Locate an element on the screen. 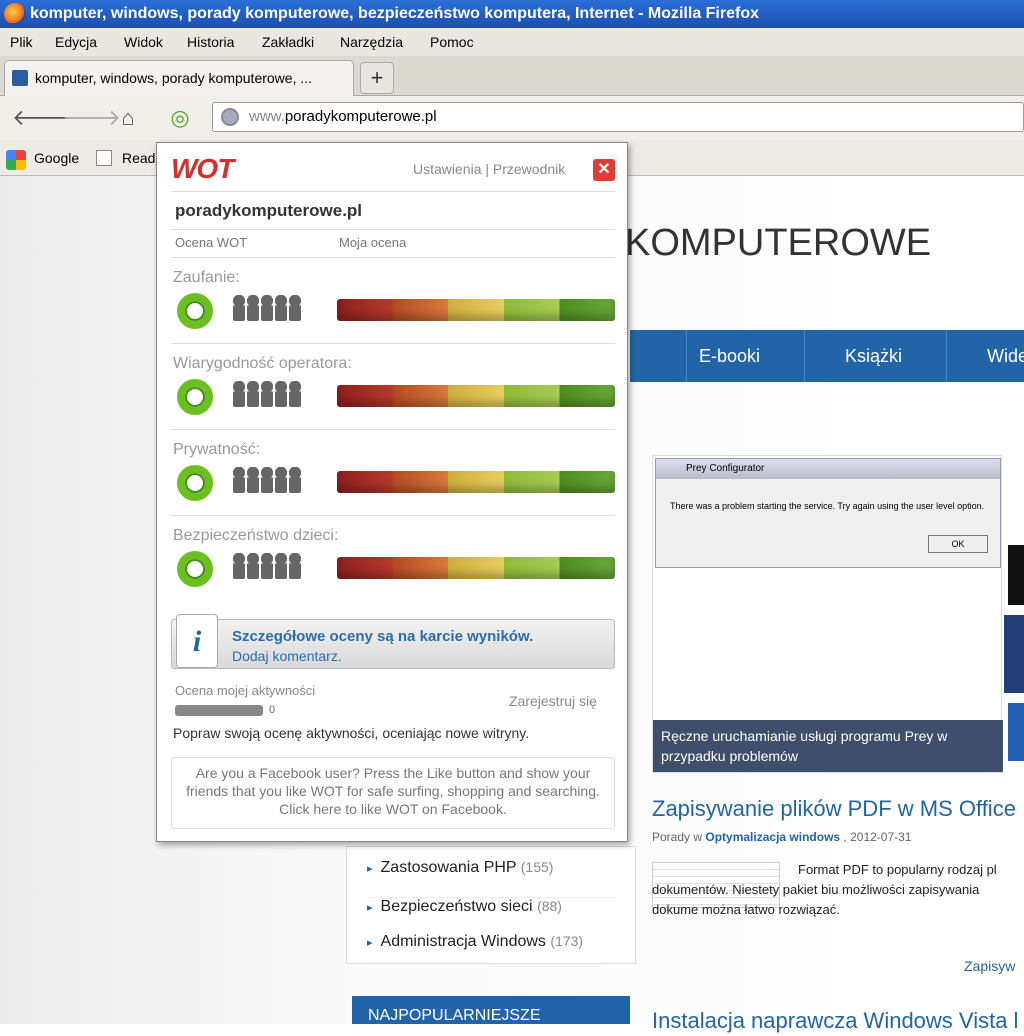 The height and width of the screenshot is (1036, 1024). bookmark-google: Google is located at coordinates (56, 158).